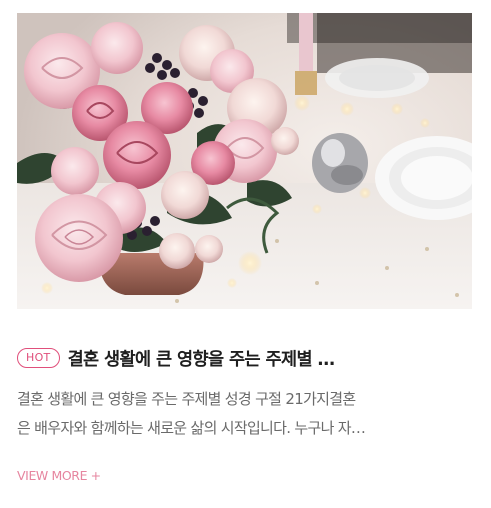 The image size is (491, 508). What do you see at coordinates (186, 399) in the screenshot?
I see `post-summary-line: 결혼 생활에 큰 영향을 주는 주제별 성경 구절 21가지결혼` at bounding box center [186, 399].